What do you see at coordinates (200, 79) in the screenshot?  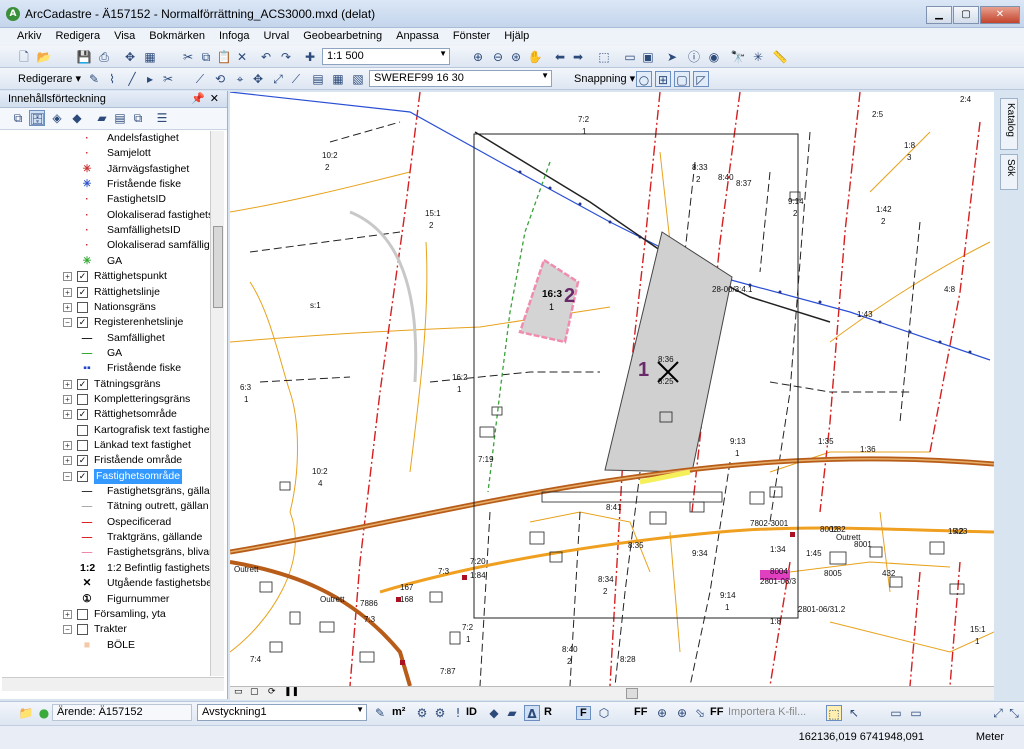 I see `split-icon: ⟋` at bounding box center [200, 79].